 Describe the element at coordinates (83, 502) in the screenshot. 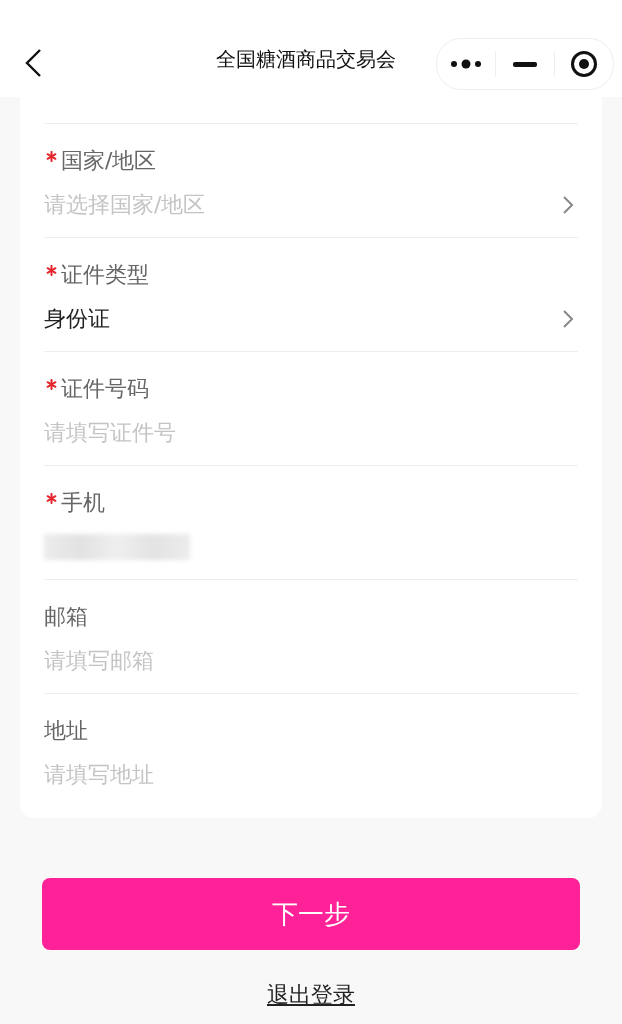

I see `field-label: 手机` at that location.